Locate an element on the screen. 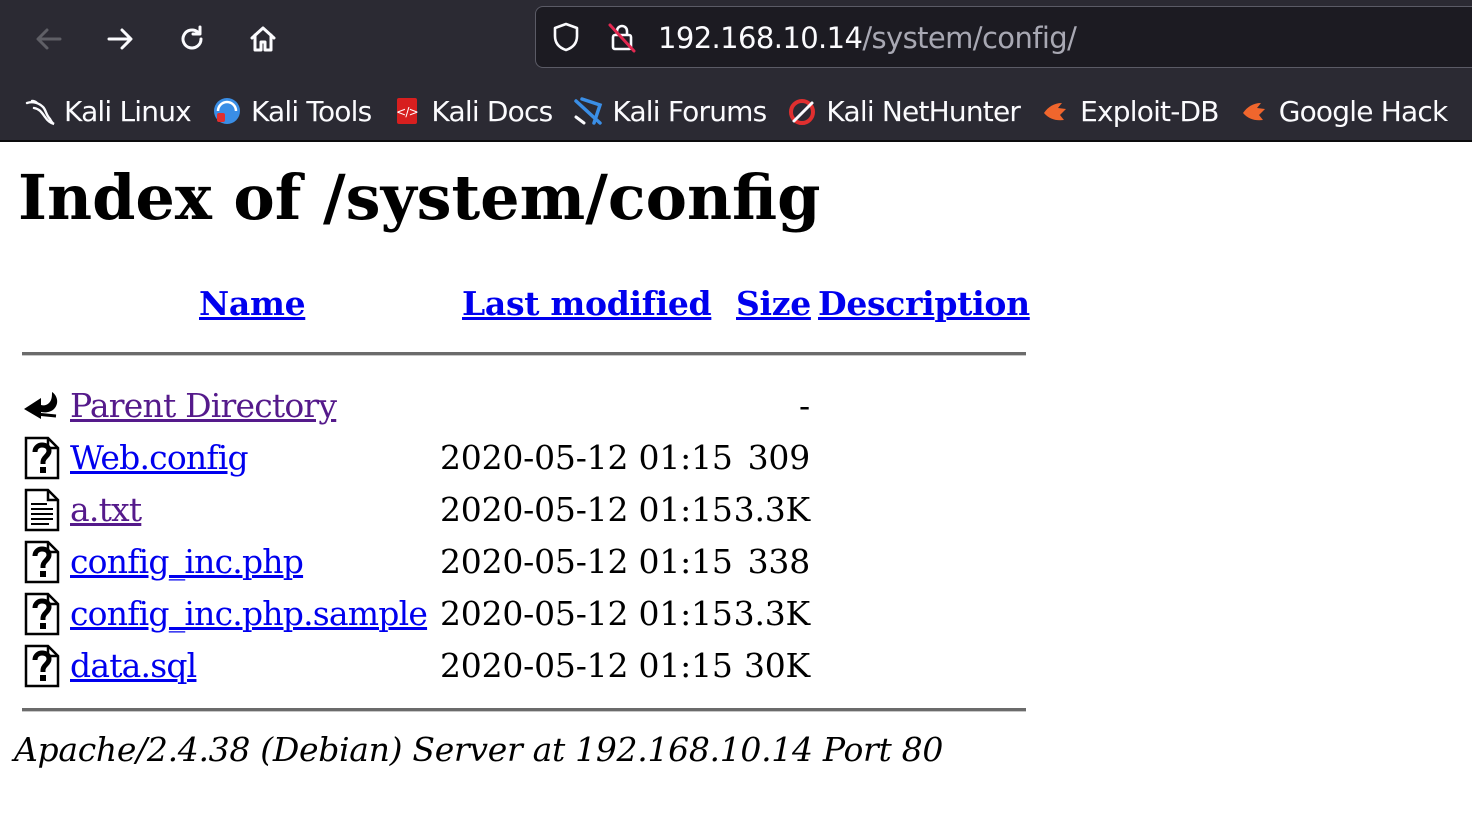  file-row: a.txt 2020-05-12 01:15 3.3K is located at coordinates (550, 510).